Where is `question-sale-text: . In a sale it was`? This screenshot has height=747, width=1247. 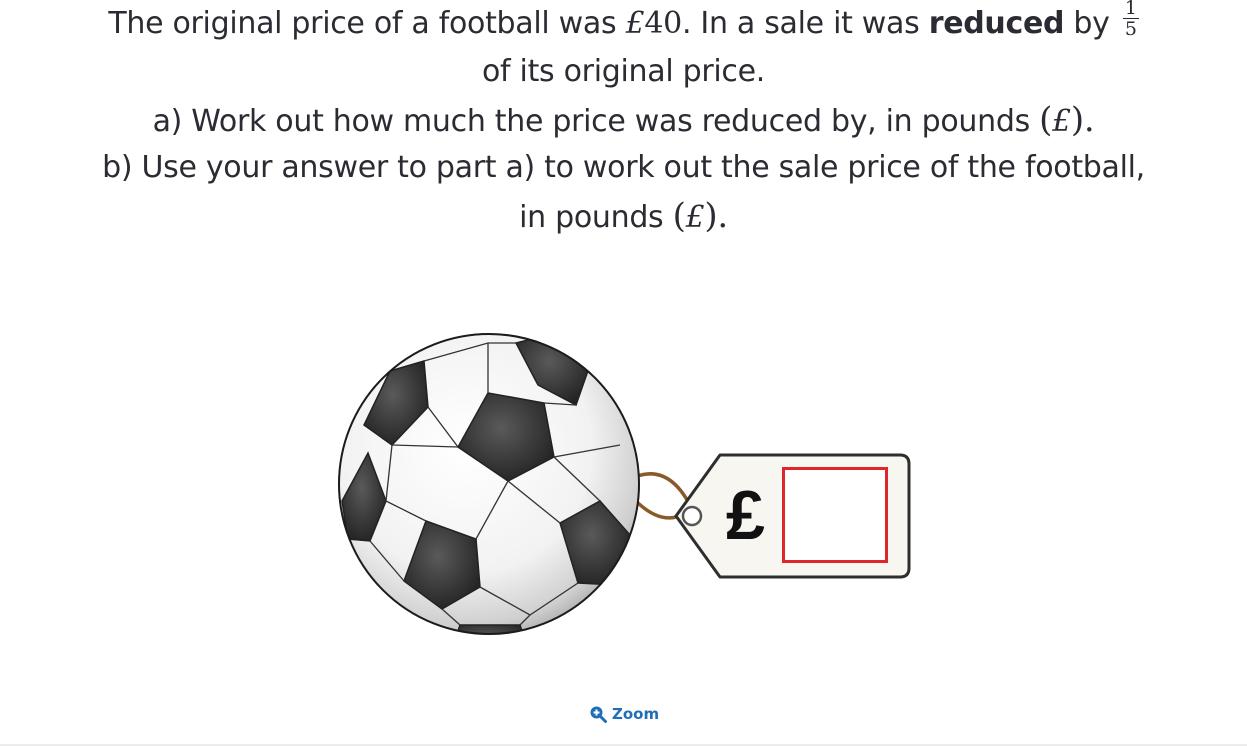 question-sale-text: . In a sale it was is located at coordinates (805, 23).